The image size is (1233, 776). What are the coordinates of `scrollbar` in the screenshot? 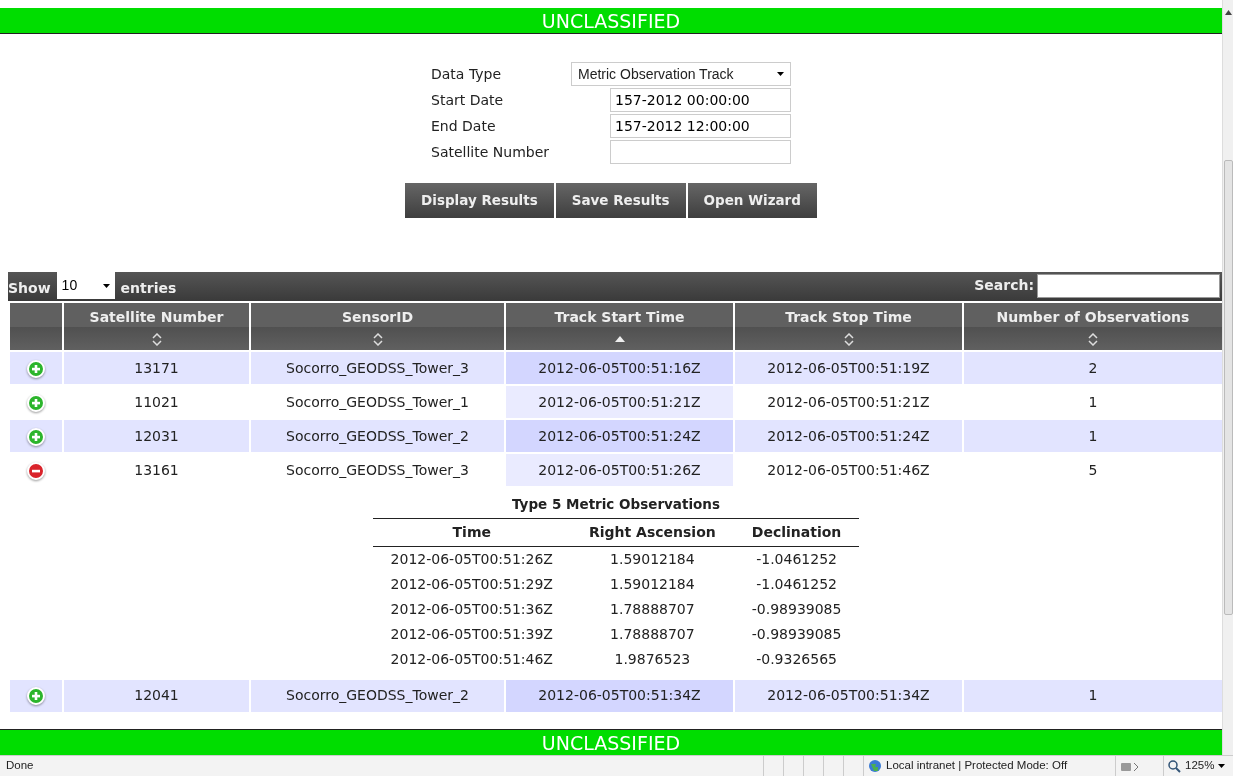 It's located at (1227, 377).